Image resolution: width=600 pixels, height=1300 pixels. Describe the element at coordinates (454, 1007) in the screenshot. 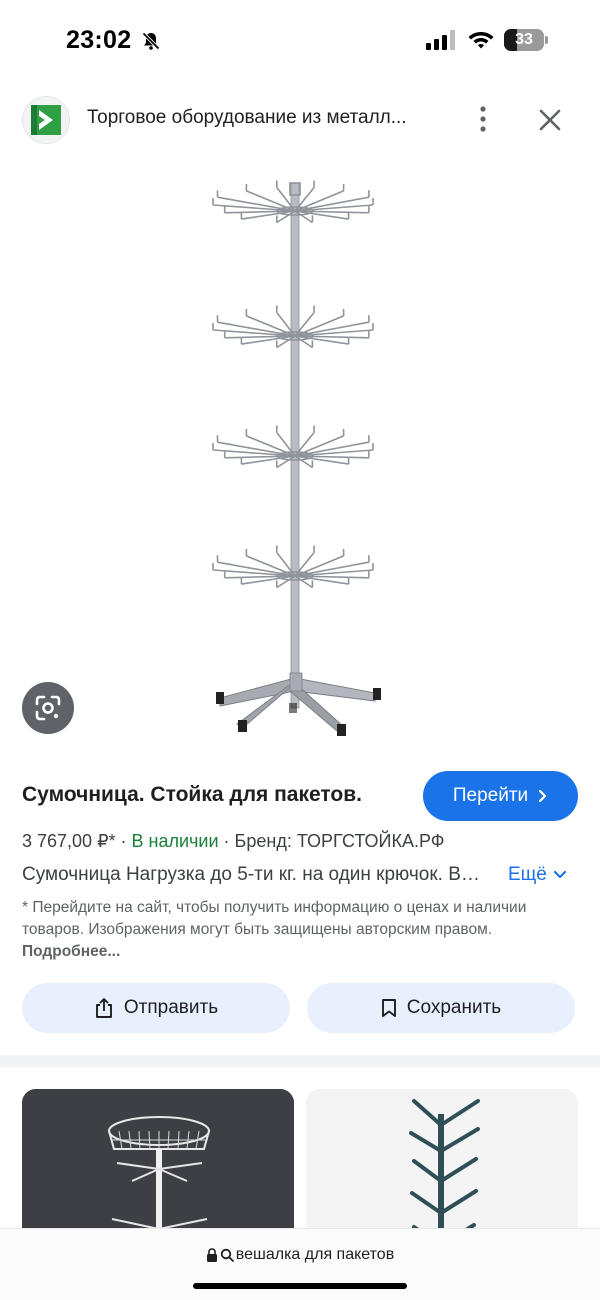

I see `save-label: Сохранить` at that location.